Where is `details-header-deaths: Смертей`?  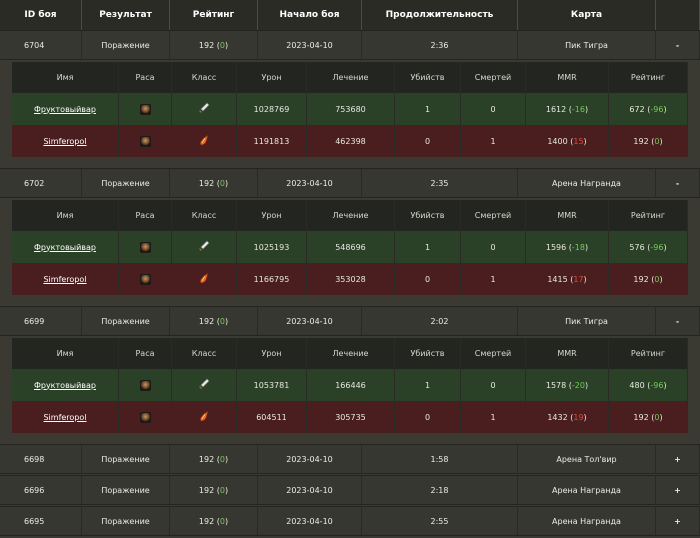 details-header-deaths: Смертей is located at coordinates (493, 215).